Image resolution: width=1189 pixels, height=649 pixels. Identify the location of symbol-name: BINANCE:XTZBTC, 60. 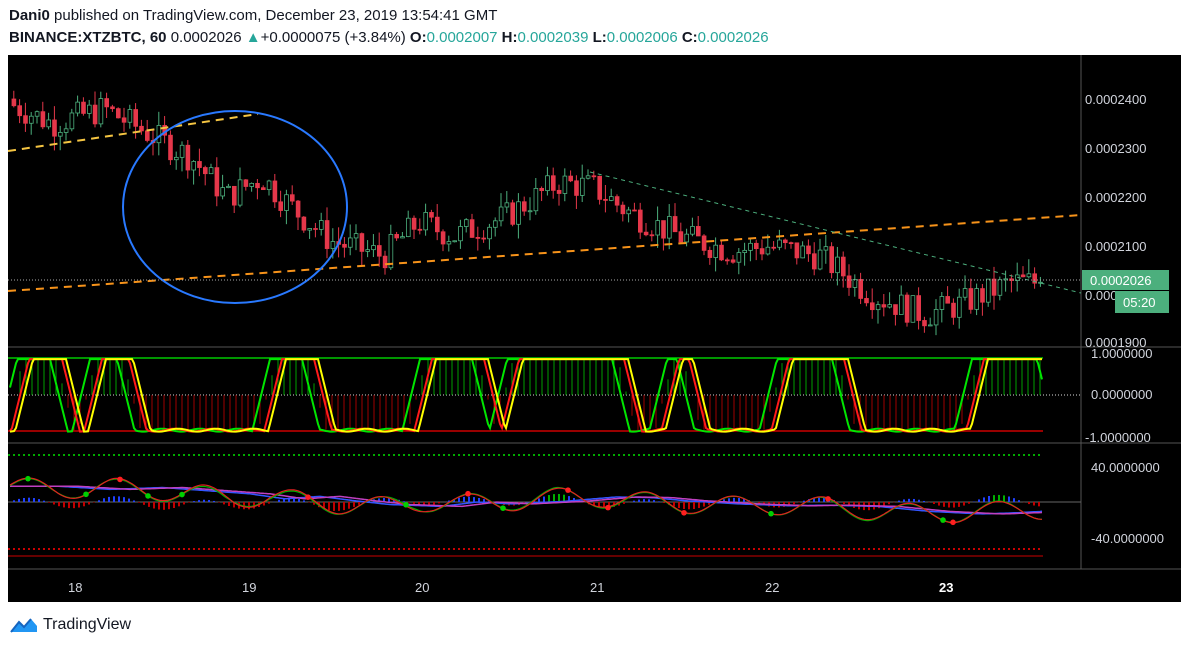
(88, 37).